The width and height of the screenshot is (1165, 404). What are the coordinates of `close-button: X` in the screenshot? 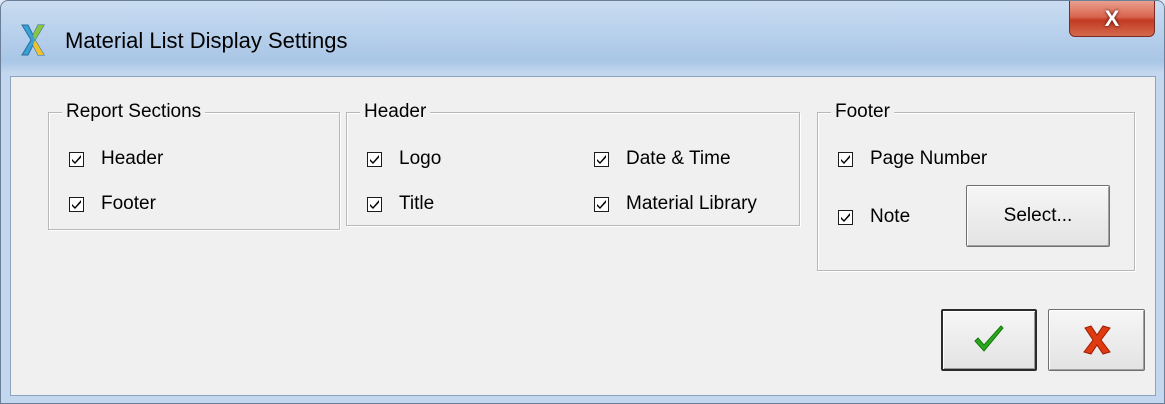 It's located at (1112, 19).